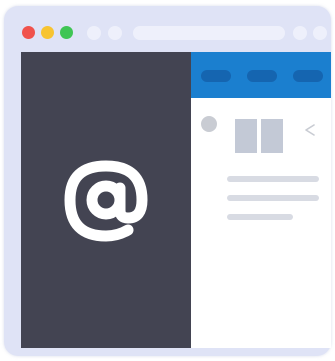 This screenshot has height=361, width=335. Describe the element at coordinates (320, 33) in the screenshot. I see `extra-button` at that location.